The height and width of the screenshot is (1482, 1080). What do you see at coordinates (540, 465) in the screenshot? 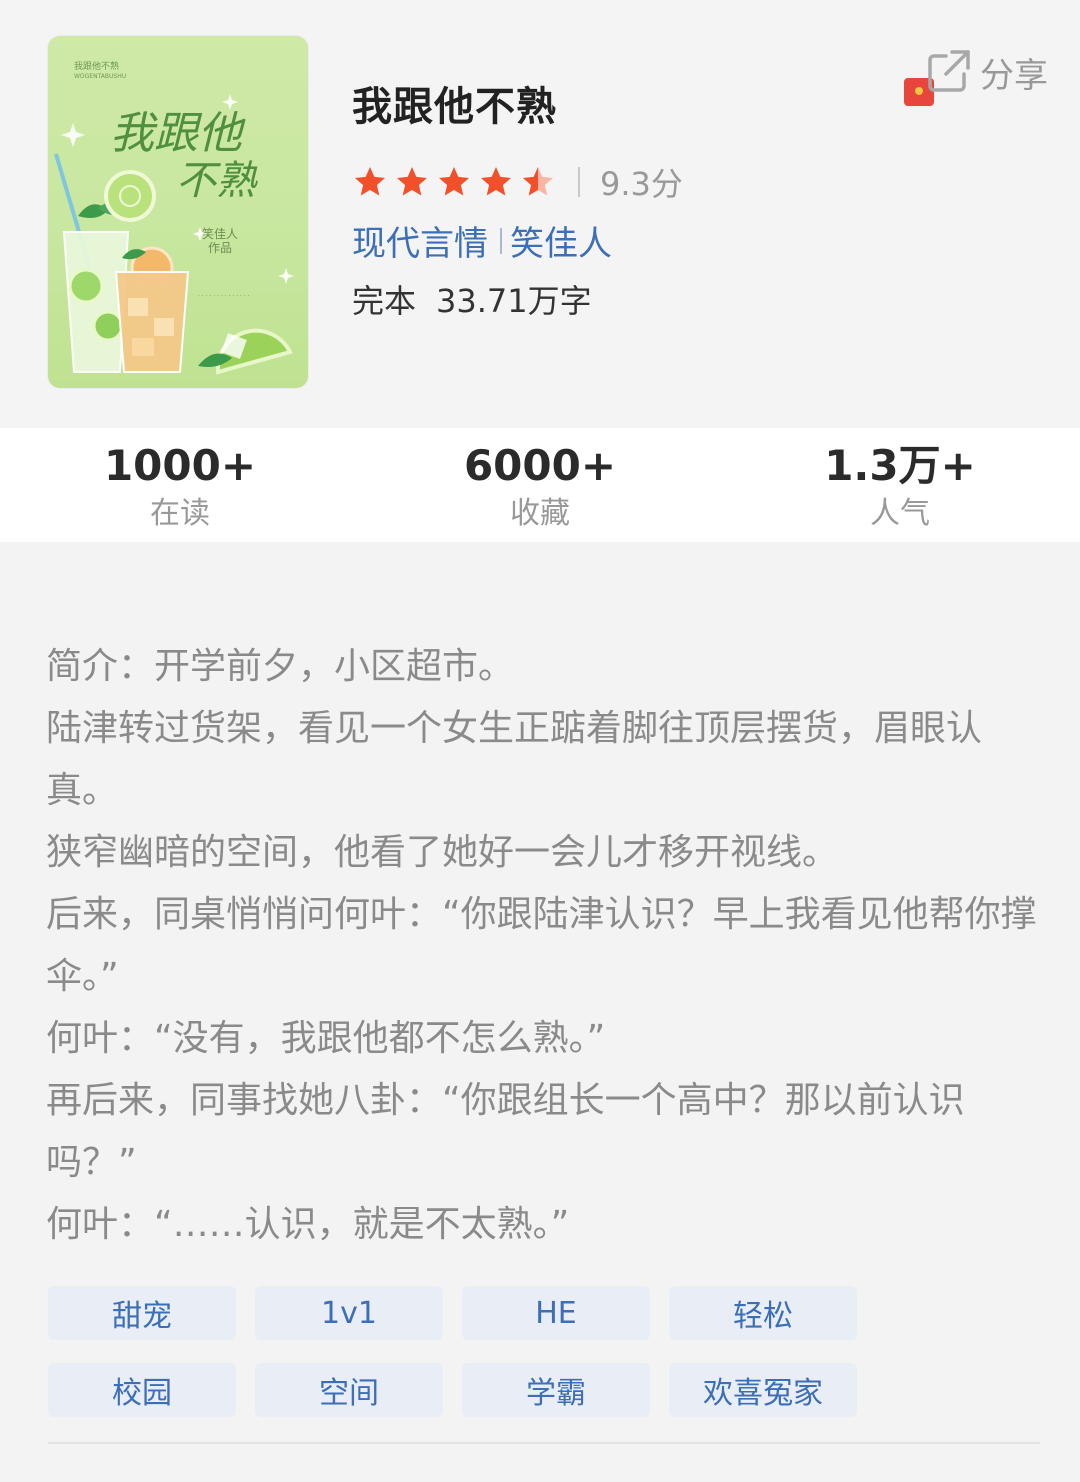
I see `stat-value: 6000+` at bounding box center [540, 465].